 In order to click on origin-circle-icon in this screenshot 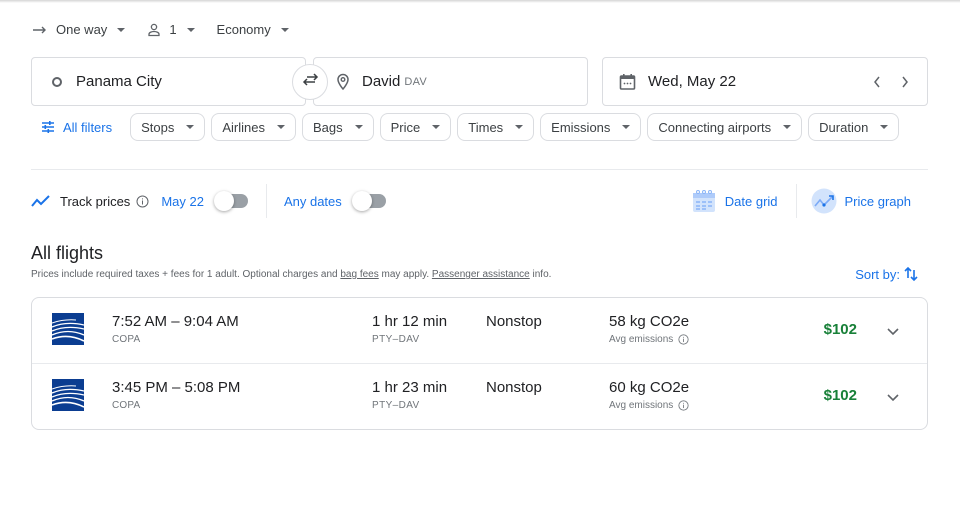, I will do `click(57, 82)`.